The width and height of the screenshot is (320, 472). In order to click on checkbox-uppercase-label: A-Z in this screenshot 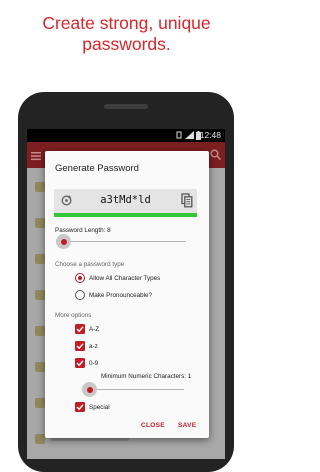, I will do `click(94, 329)`.